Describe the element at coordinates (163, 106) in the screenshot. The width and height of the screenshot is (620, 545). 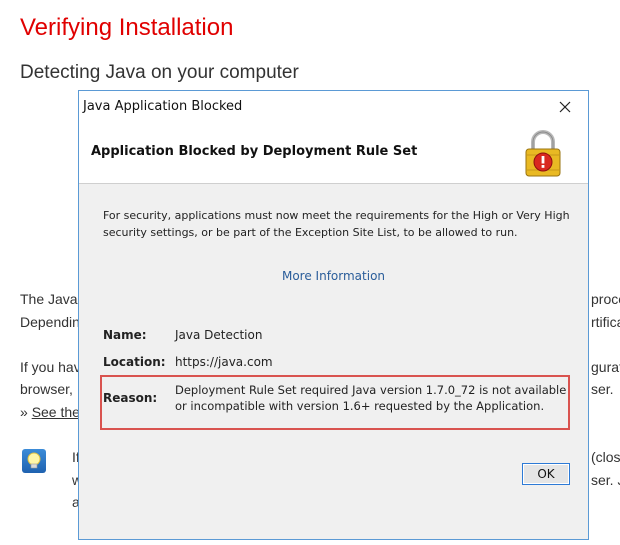
I see `dialog-window-title: Java Application Blocked` at that location.